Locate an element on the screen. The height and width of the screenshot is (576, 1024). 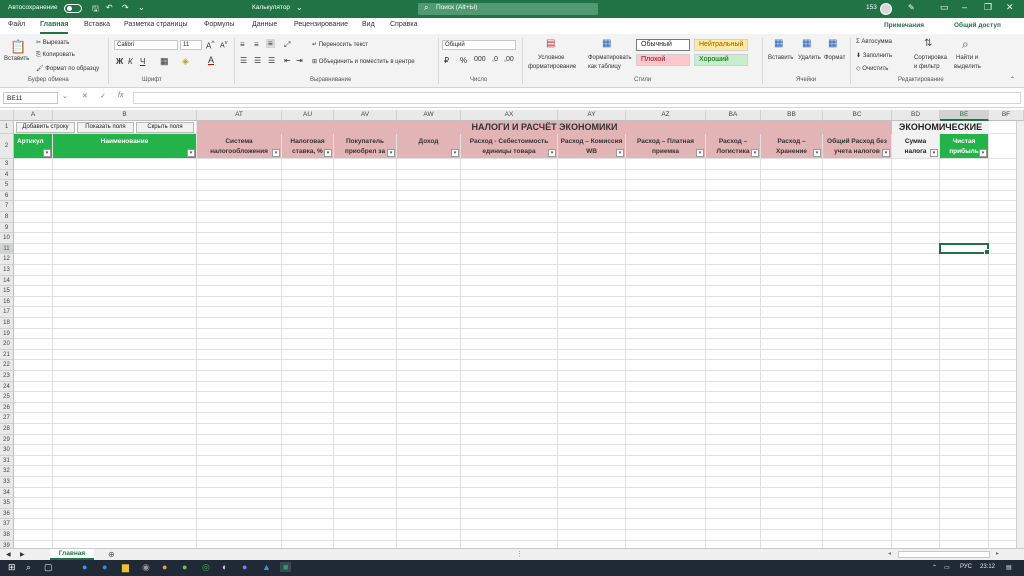
sort-filter-icon: ⇅ is located at coordinates (928, 43).